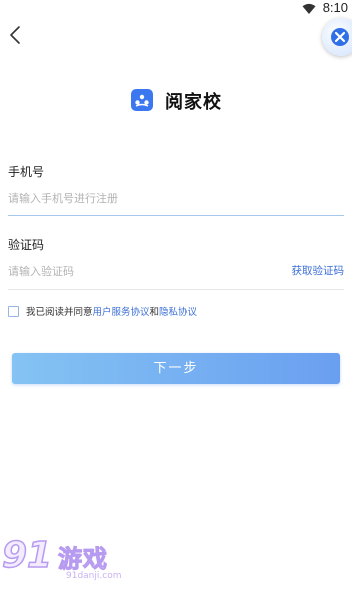  Describe the element at coordinates (27, 555) in the screenshot. I see `watermark-number: 91` at that location.